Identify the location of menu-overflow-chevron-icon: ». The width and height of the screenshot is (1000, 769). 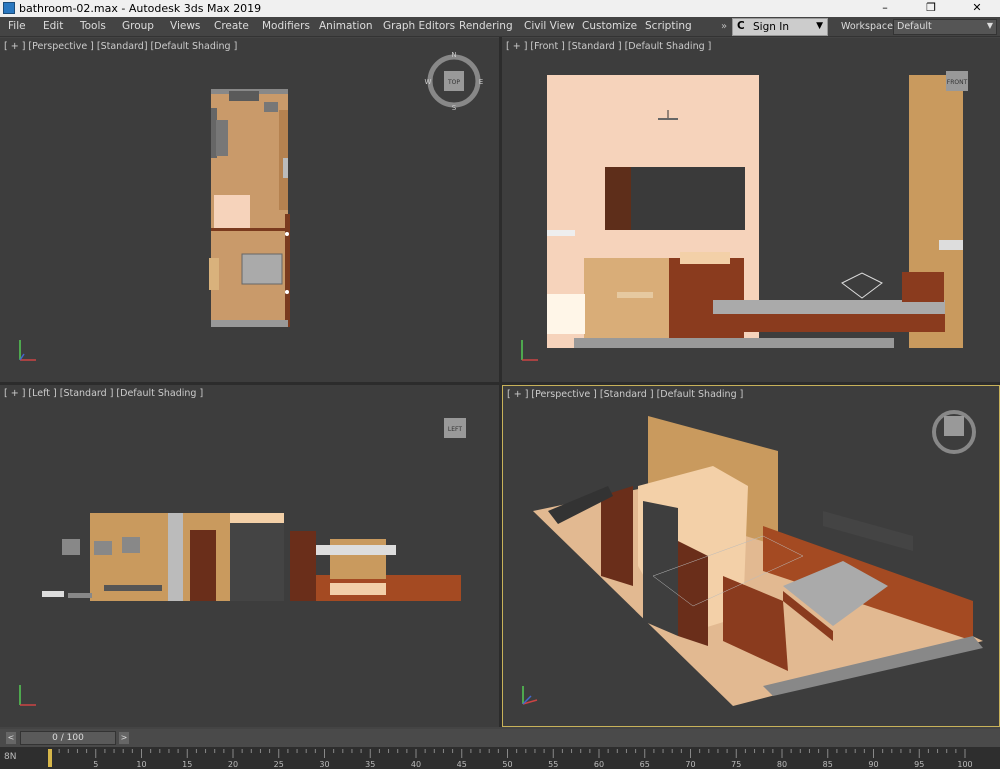
(724, 26).